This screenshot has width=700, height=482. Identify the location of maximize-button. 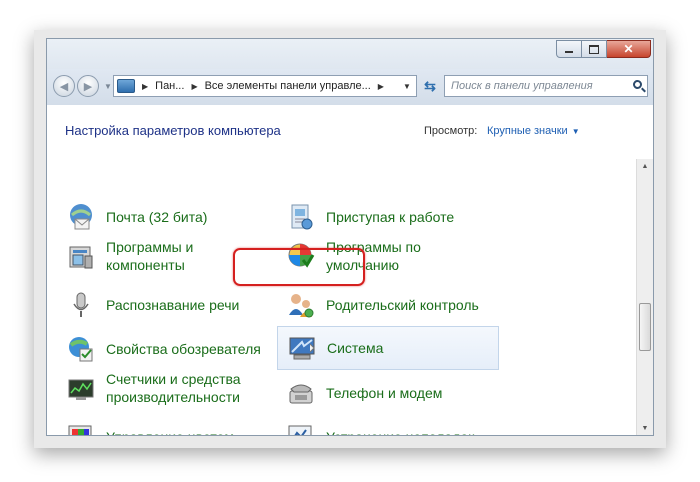
(594, 49).